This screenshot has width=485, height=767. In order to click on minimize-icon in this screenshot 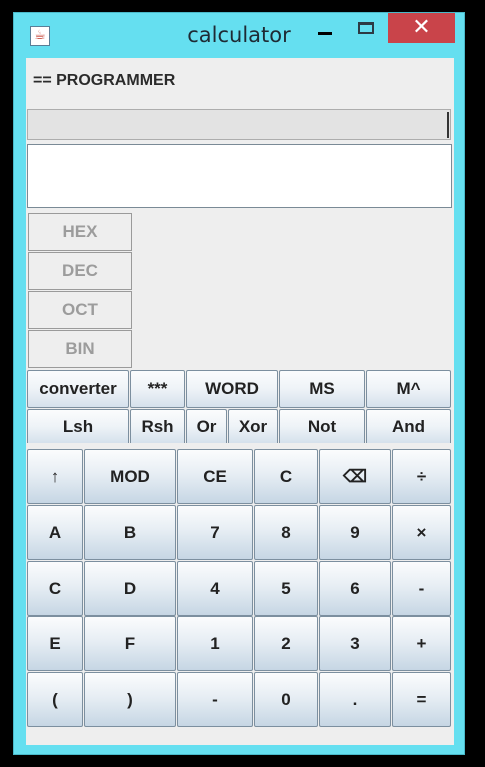, I will do `click(325, 33)`.